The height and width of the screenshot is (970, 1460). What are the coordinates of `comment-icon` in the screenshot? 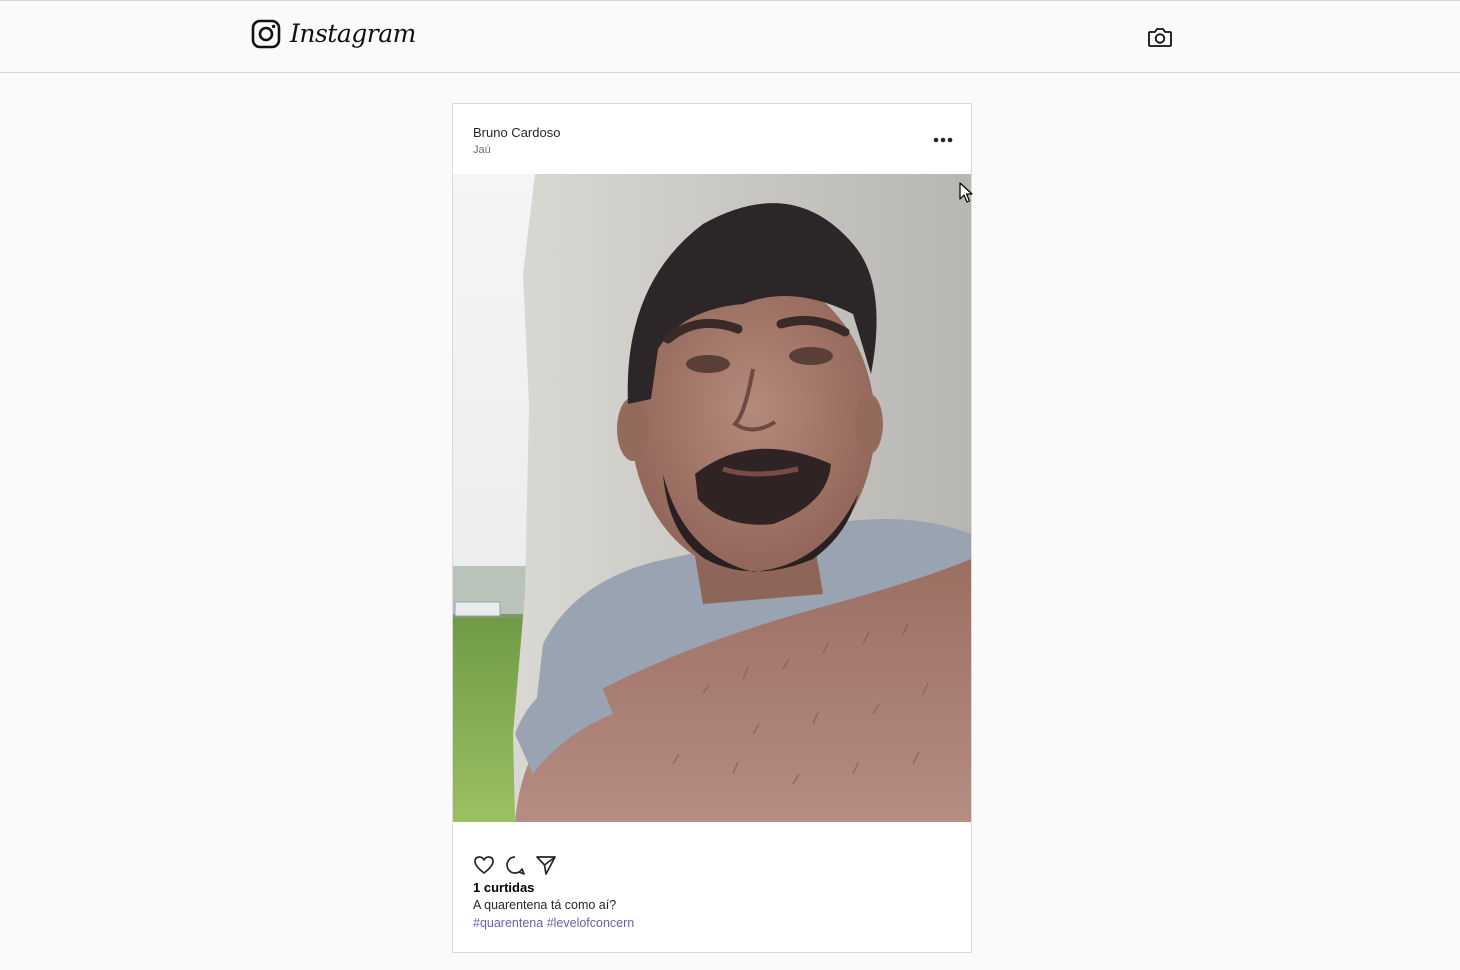 It's located at (515, 865).